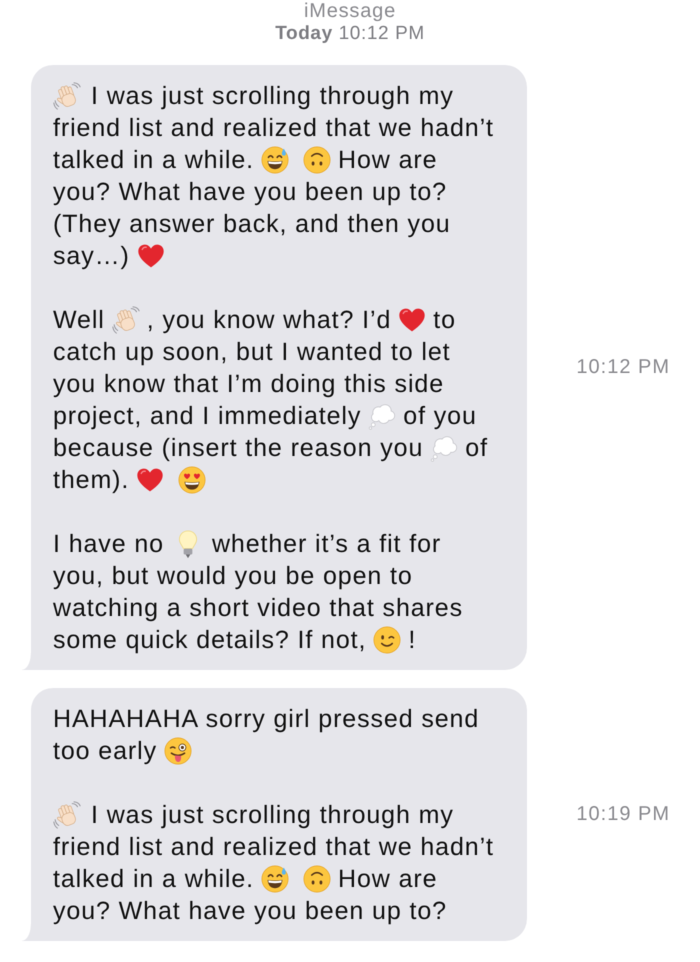 This screenshot has width=700, height=962. Describe the element at coordinates (440, 416) in the screenshot. I see `message-text: of you` at that location.